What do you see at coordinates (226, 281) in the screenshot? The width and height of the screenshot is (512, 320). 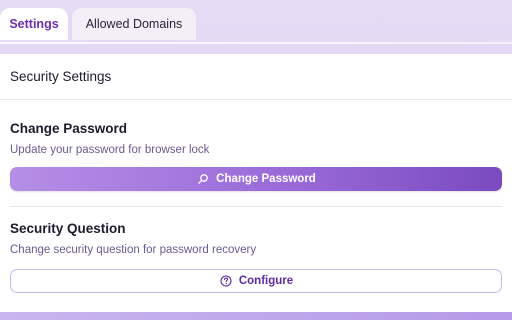 I see `help-circle-icon` at bounding box center [226, 281].